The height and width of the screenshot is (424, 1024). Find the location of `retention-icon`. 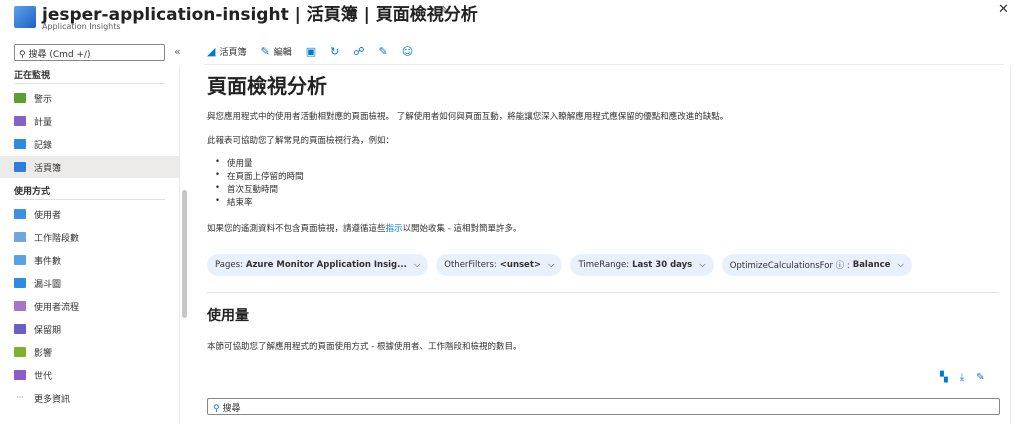

retention-icon is located at coordinates (20, 329).